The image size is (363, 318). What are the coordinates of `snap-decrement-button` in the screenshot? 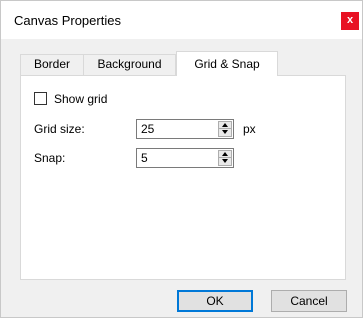 It's located at (225, 161).